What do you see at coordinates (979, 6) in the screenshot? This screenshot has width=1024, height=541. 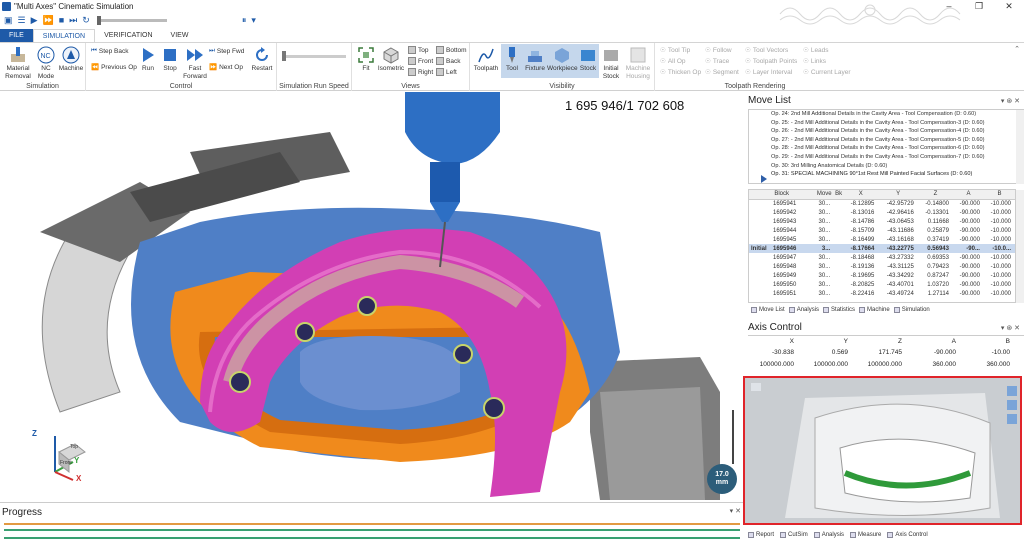 I see `restore-icon: ❐` at bounding box center [979, 6].